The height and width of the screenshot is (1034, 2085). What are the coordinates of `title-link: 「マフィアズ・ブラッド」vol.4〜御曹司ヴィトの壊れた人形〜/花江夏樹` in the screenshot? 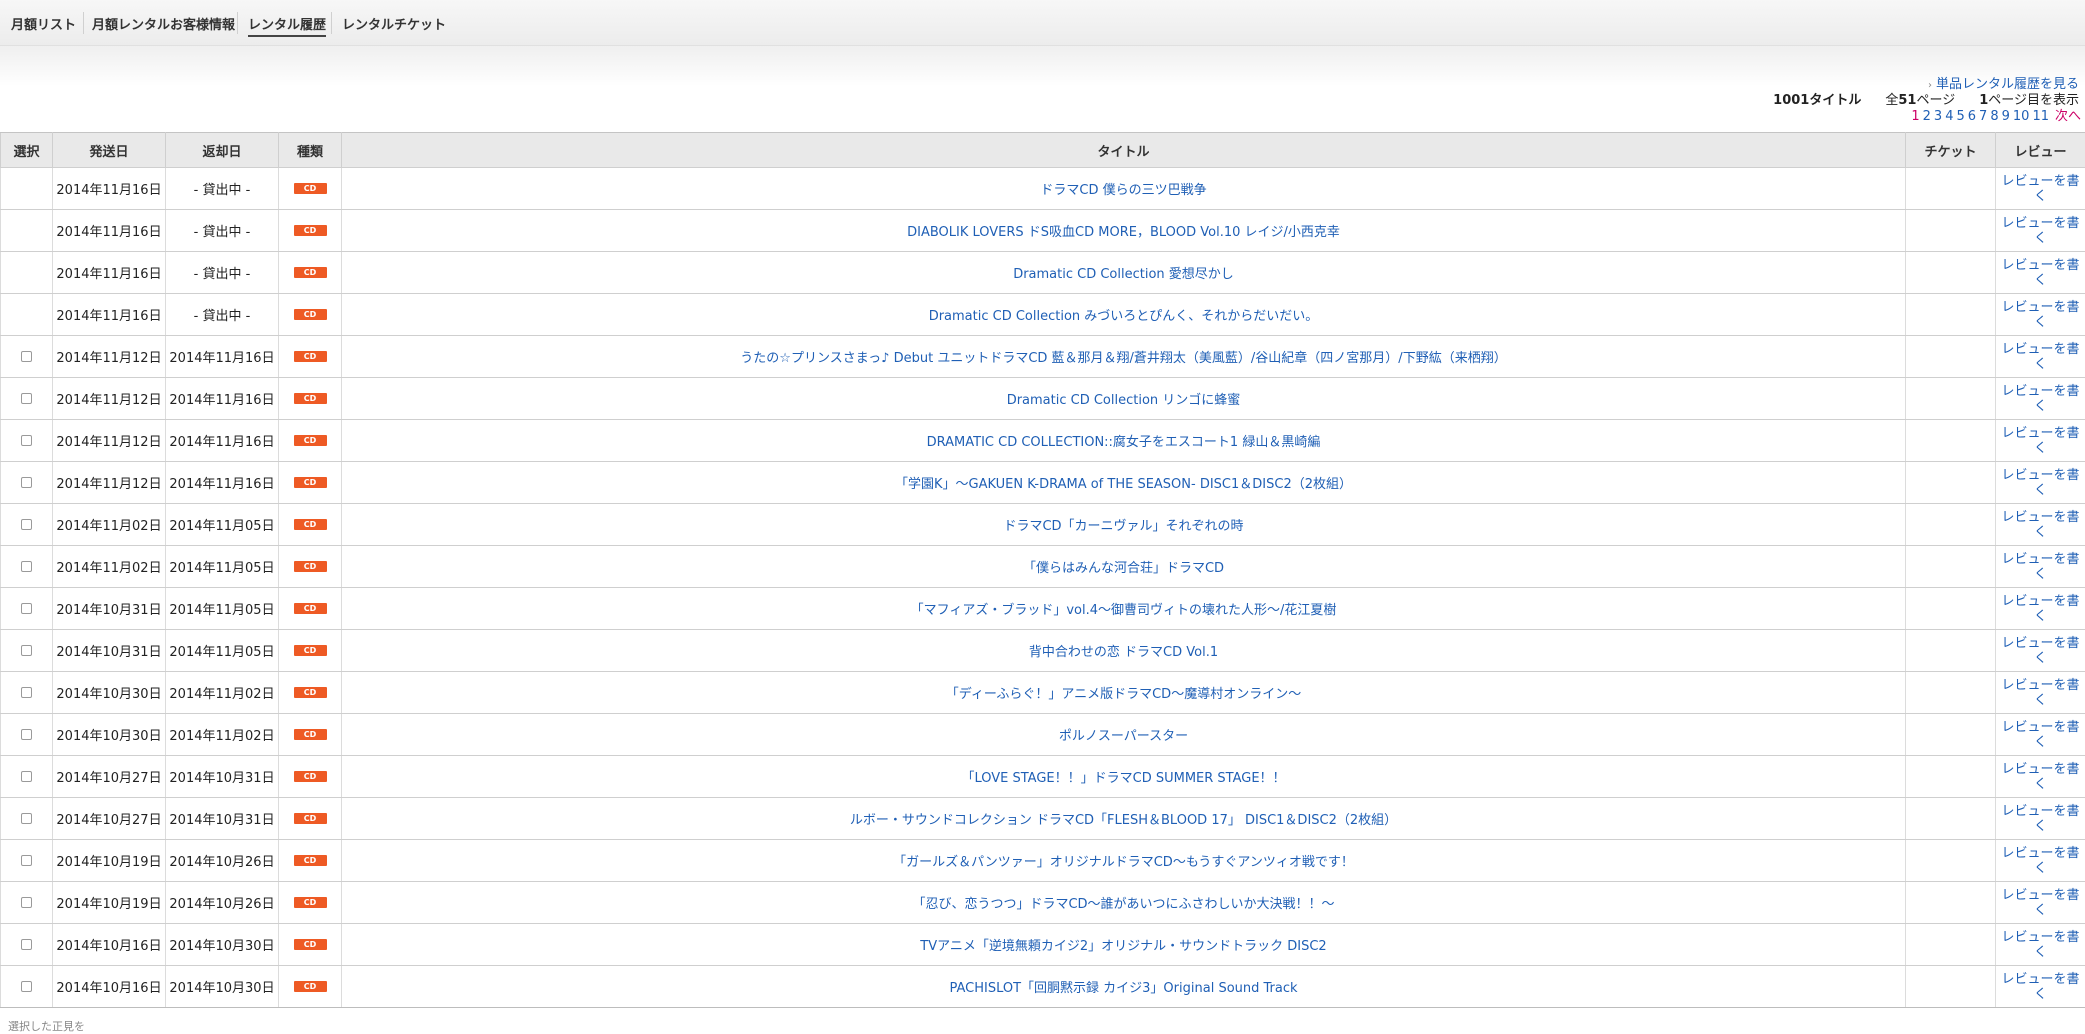 It's located at (1124, 610).